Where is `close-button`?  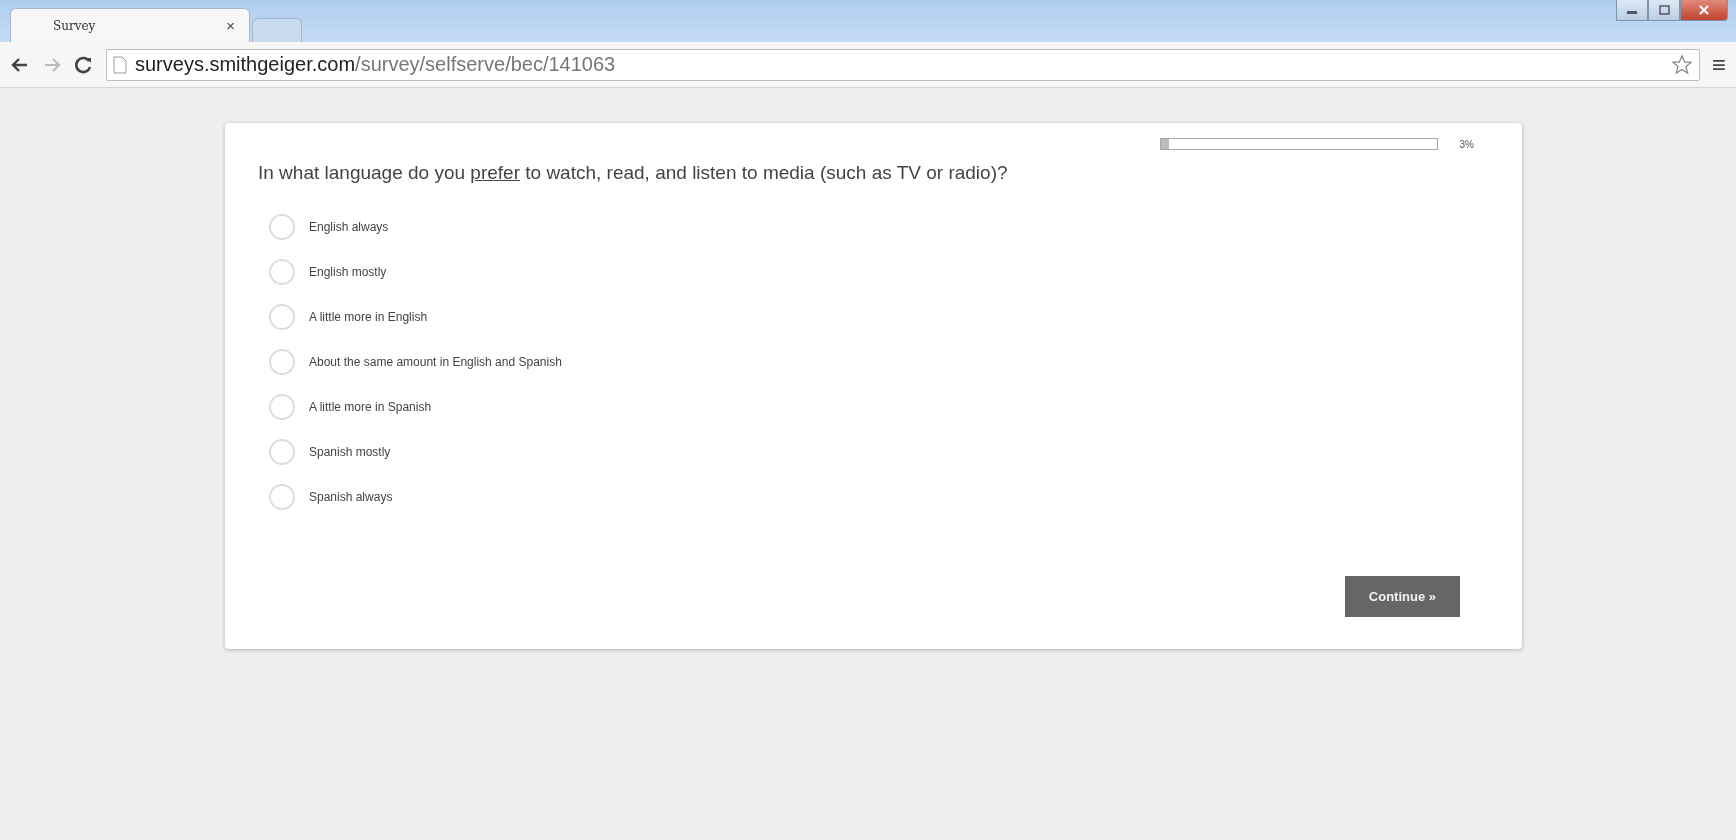 close-button is located at coordinates (1704, 10).